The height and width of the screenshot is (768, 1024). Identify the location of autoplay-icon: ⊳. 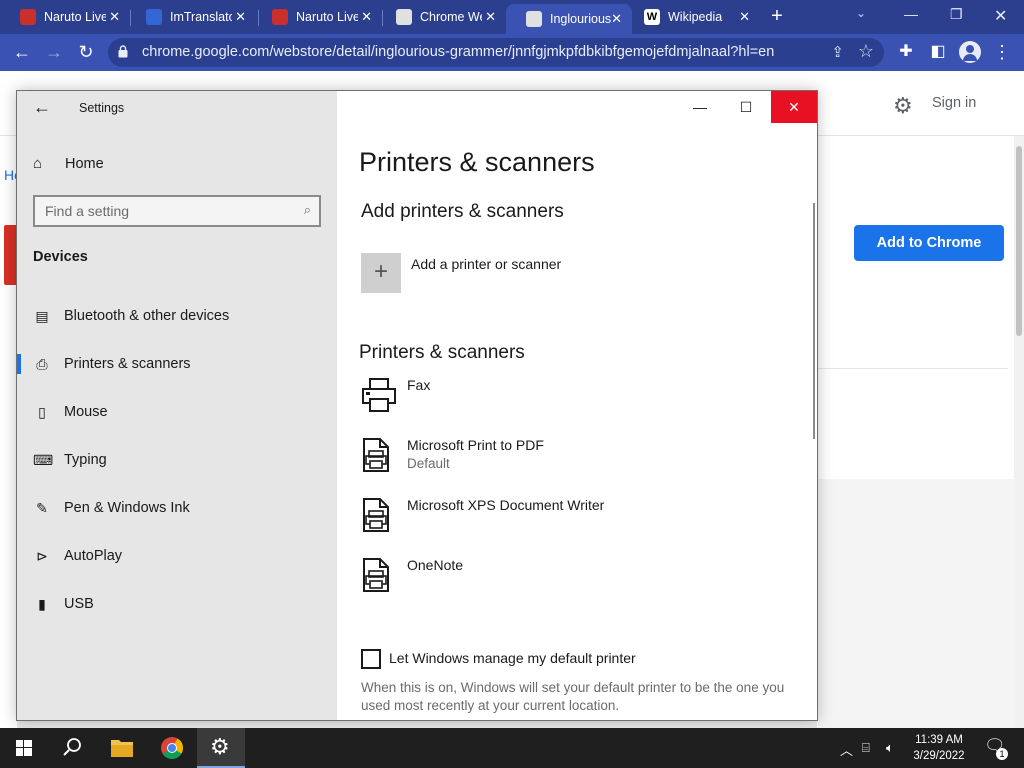
(42, 555).